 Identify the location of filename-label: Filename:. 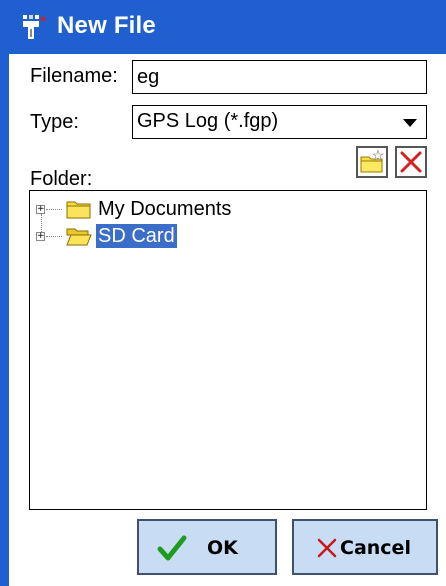
(74, 76).